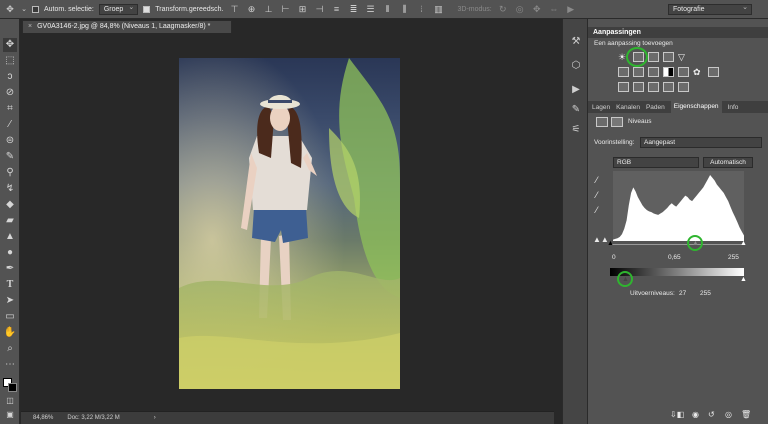  I want to click on distribute-bottom-icon: ☰, so click(371, 9).